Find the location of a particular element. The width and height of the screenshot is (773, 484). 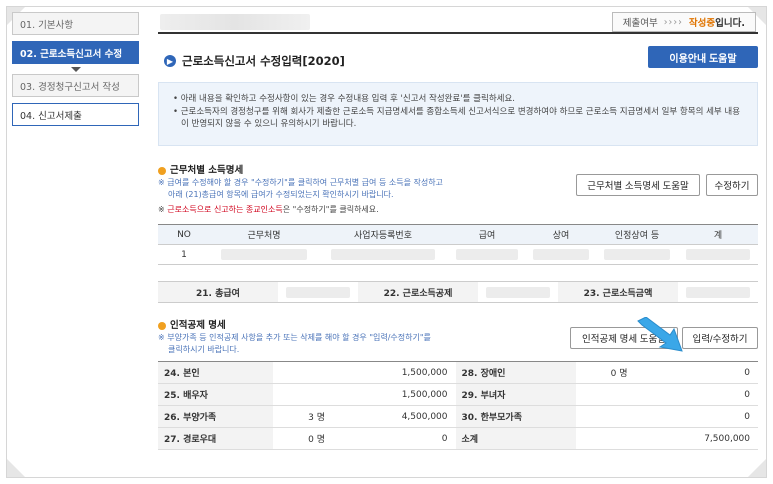

arrow-right-circle-icon: ▶ is located at coordinates (170, 61).